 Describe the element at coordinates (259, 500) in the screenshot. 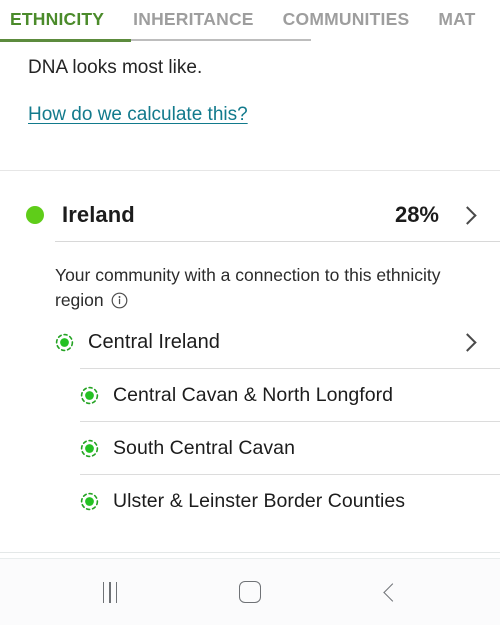

I see `community-label: Ulster & Leinster Border Counties` at that location.